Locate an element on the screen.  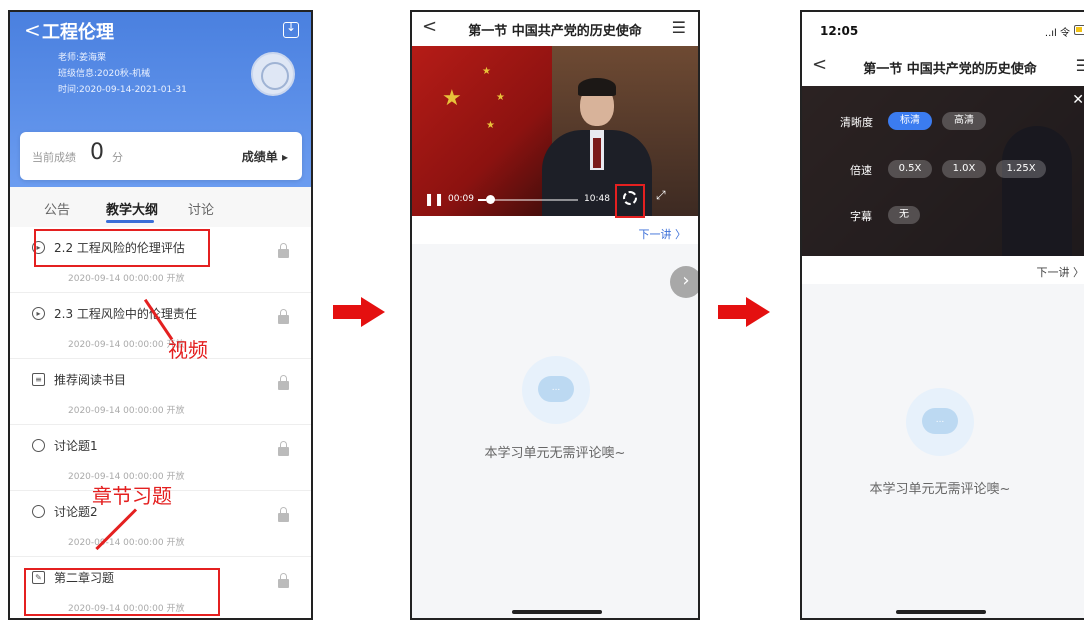
play-circle-icon: ▸ is located at coordinates (38, 313).